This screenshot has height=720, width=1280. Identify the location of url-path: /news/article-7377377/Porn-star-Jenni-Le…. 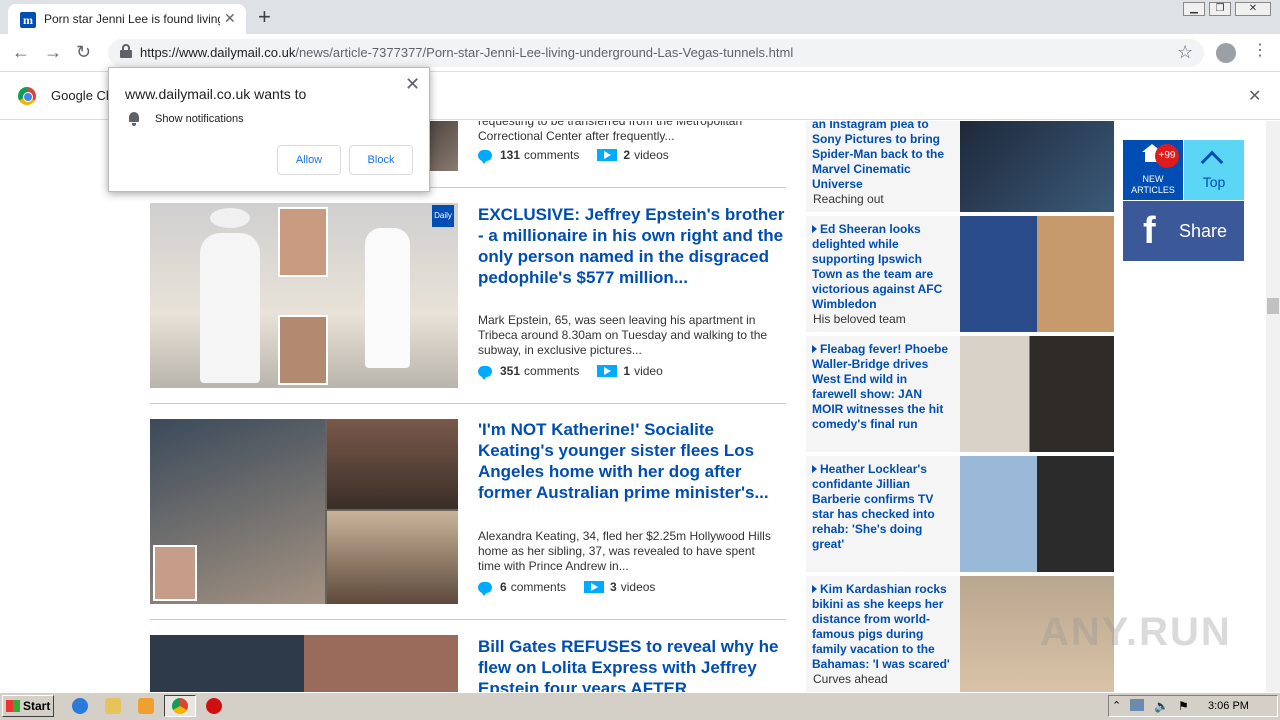
(544, 52).